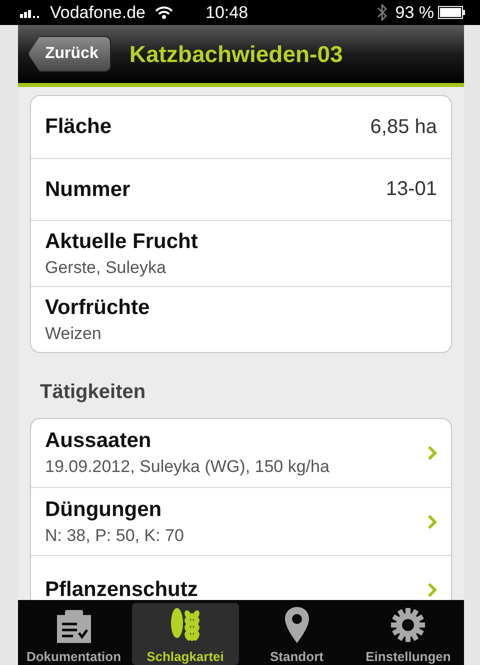 This screenshot has height=665, width=480. I want to click on tab-item: Standort, so click(296, 634).